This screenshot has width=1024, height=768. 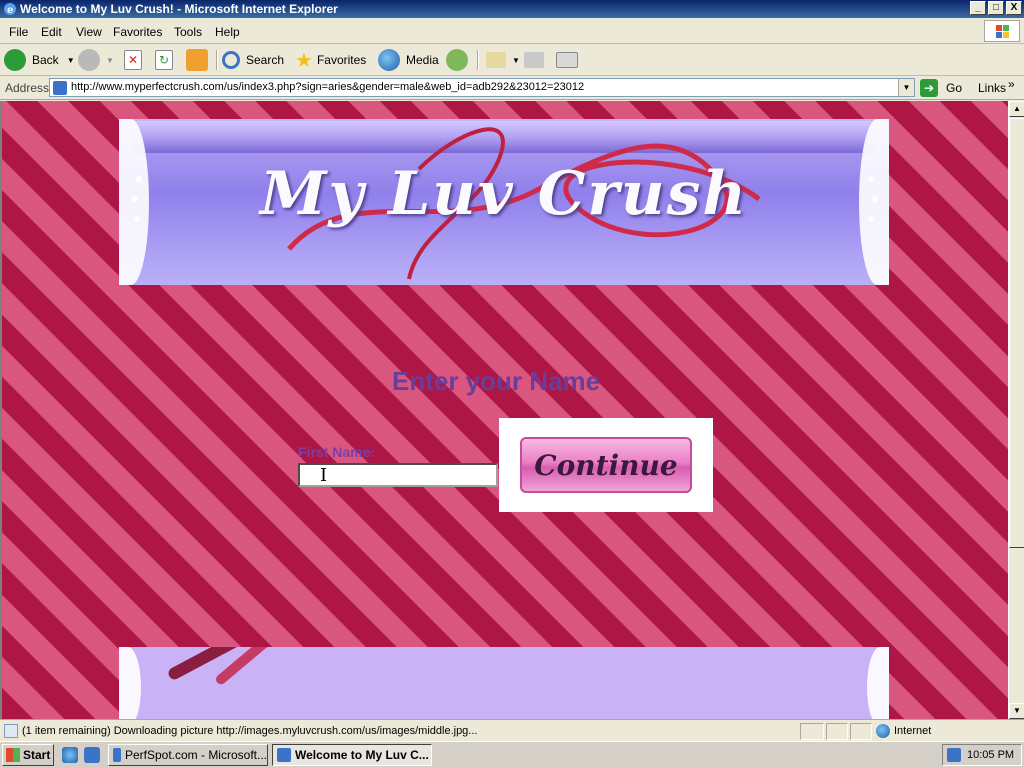 I want to click on stop-button: ✕, so click(x=136, y=60).